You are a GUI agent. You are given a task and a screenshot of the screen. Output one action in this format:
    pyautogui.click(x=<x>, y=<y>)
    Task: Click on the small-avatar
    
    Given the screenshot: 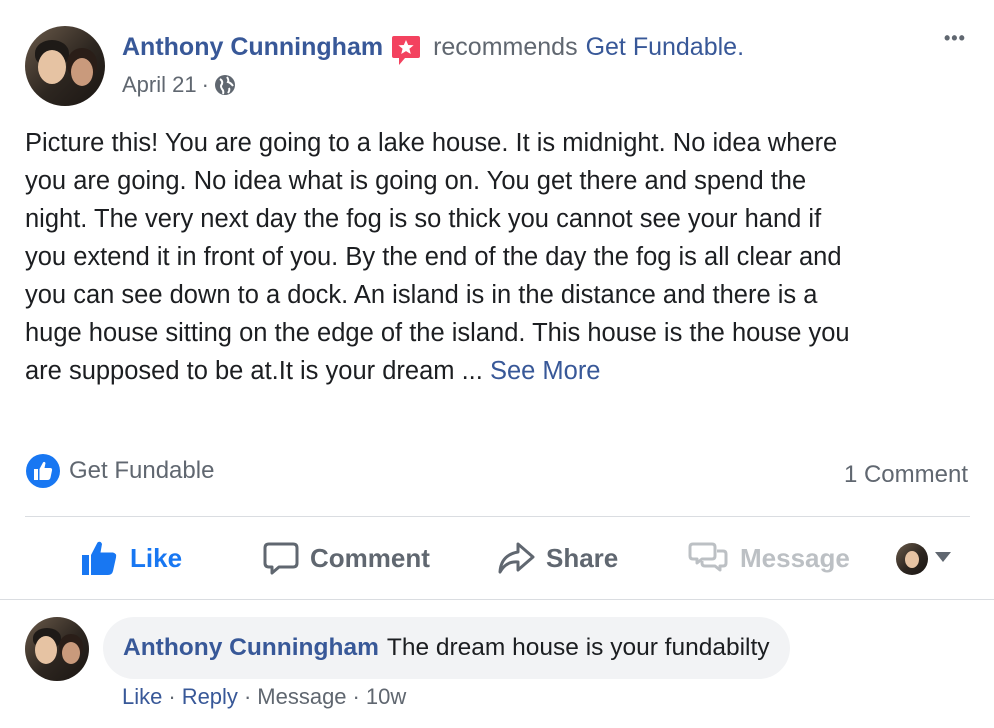 What is the action you would take?
    pyautogui.click(x=912, y=559)
    